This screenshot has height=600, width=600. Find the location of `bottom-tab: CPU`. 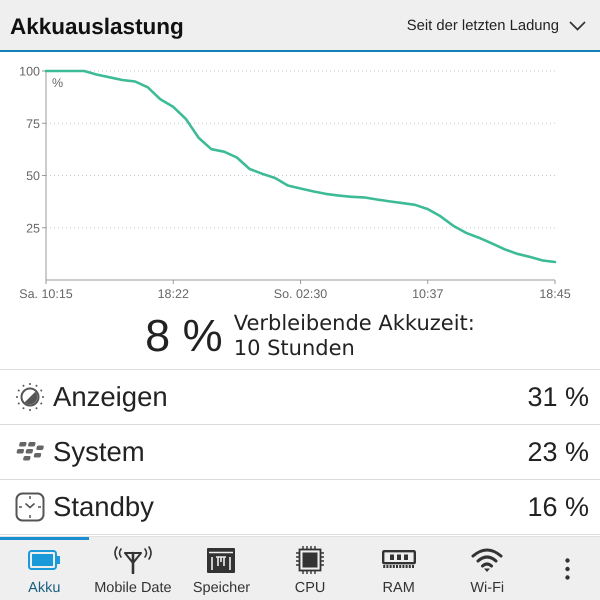

bottom-tab: CPU is located at coordinates (310, 568).